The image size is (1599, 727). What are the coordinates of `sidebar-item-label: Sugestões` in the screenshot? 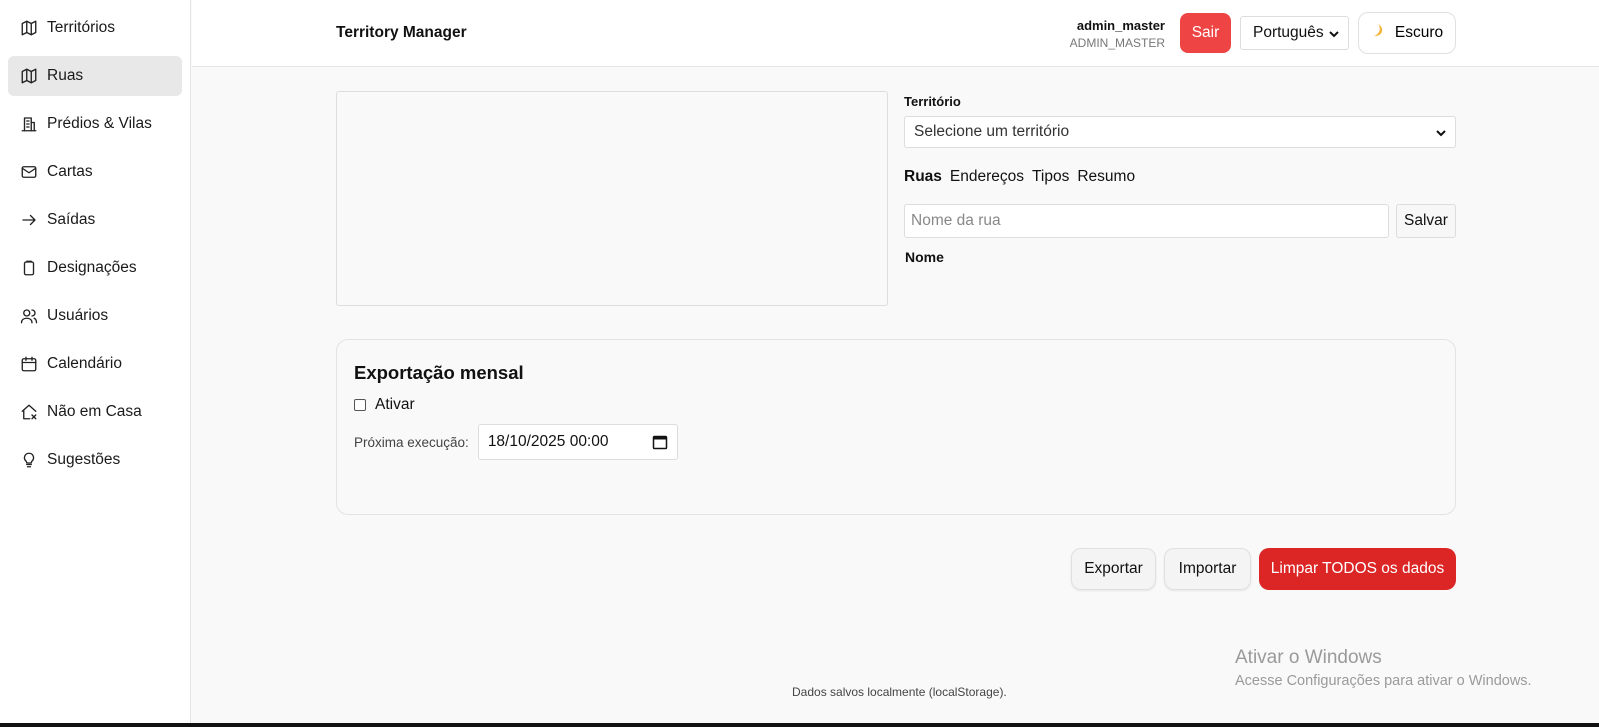 It's located at (84, 459).